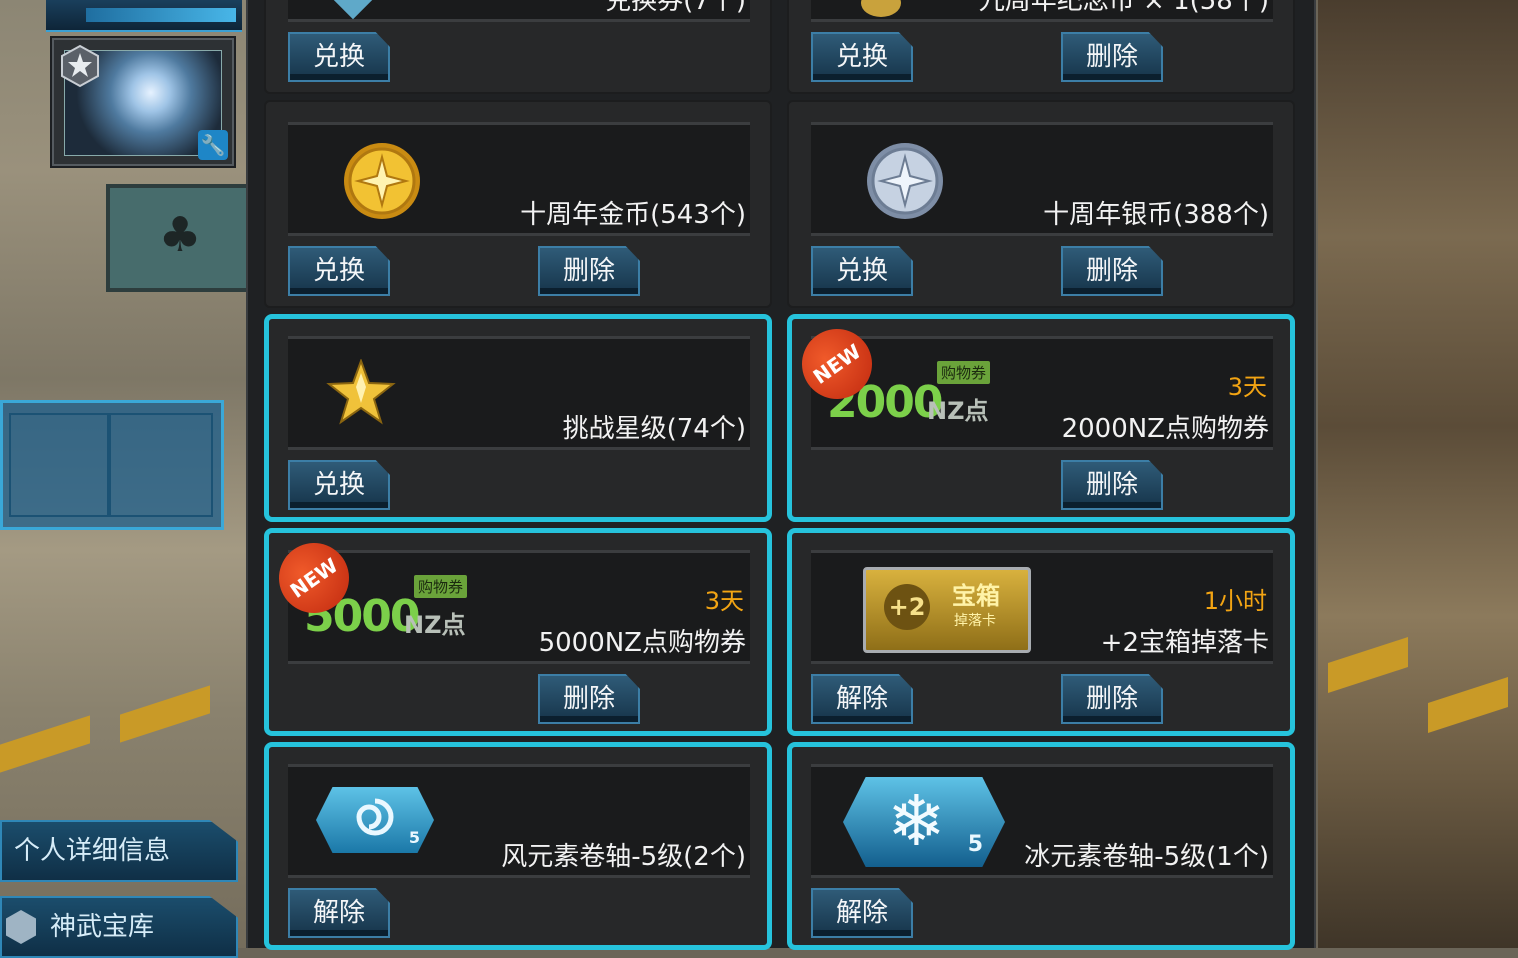 The width and height of the screenshot is (1518, 958). I want to click on item-display: 九周年纪念币 × 1(58个), so click(1042, 11).